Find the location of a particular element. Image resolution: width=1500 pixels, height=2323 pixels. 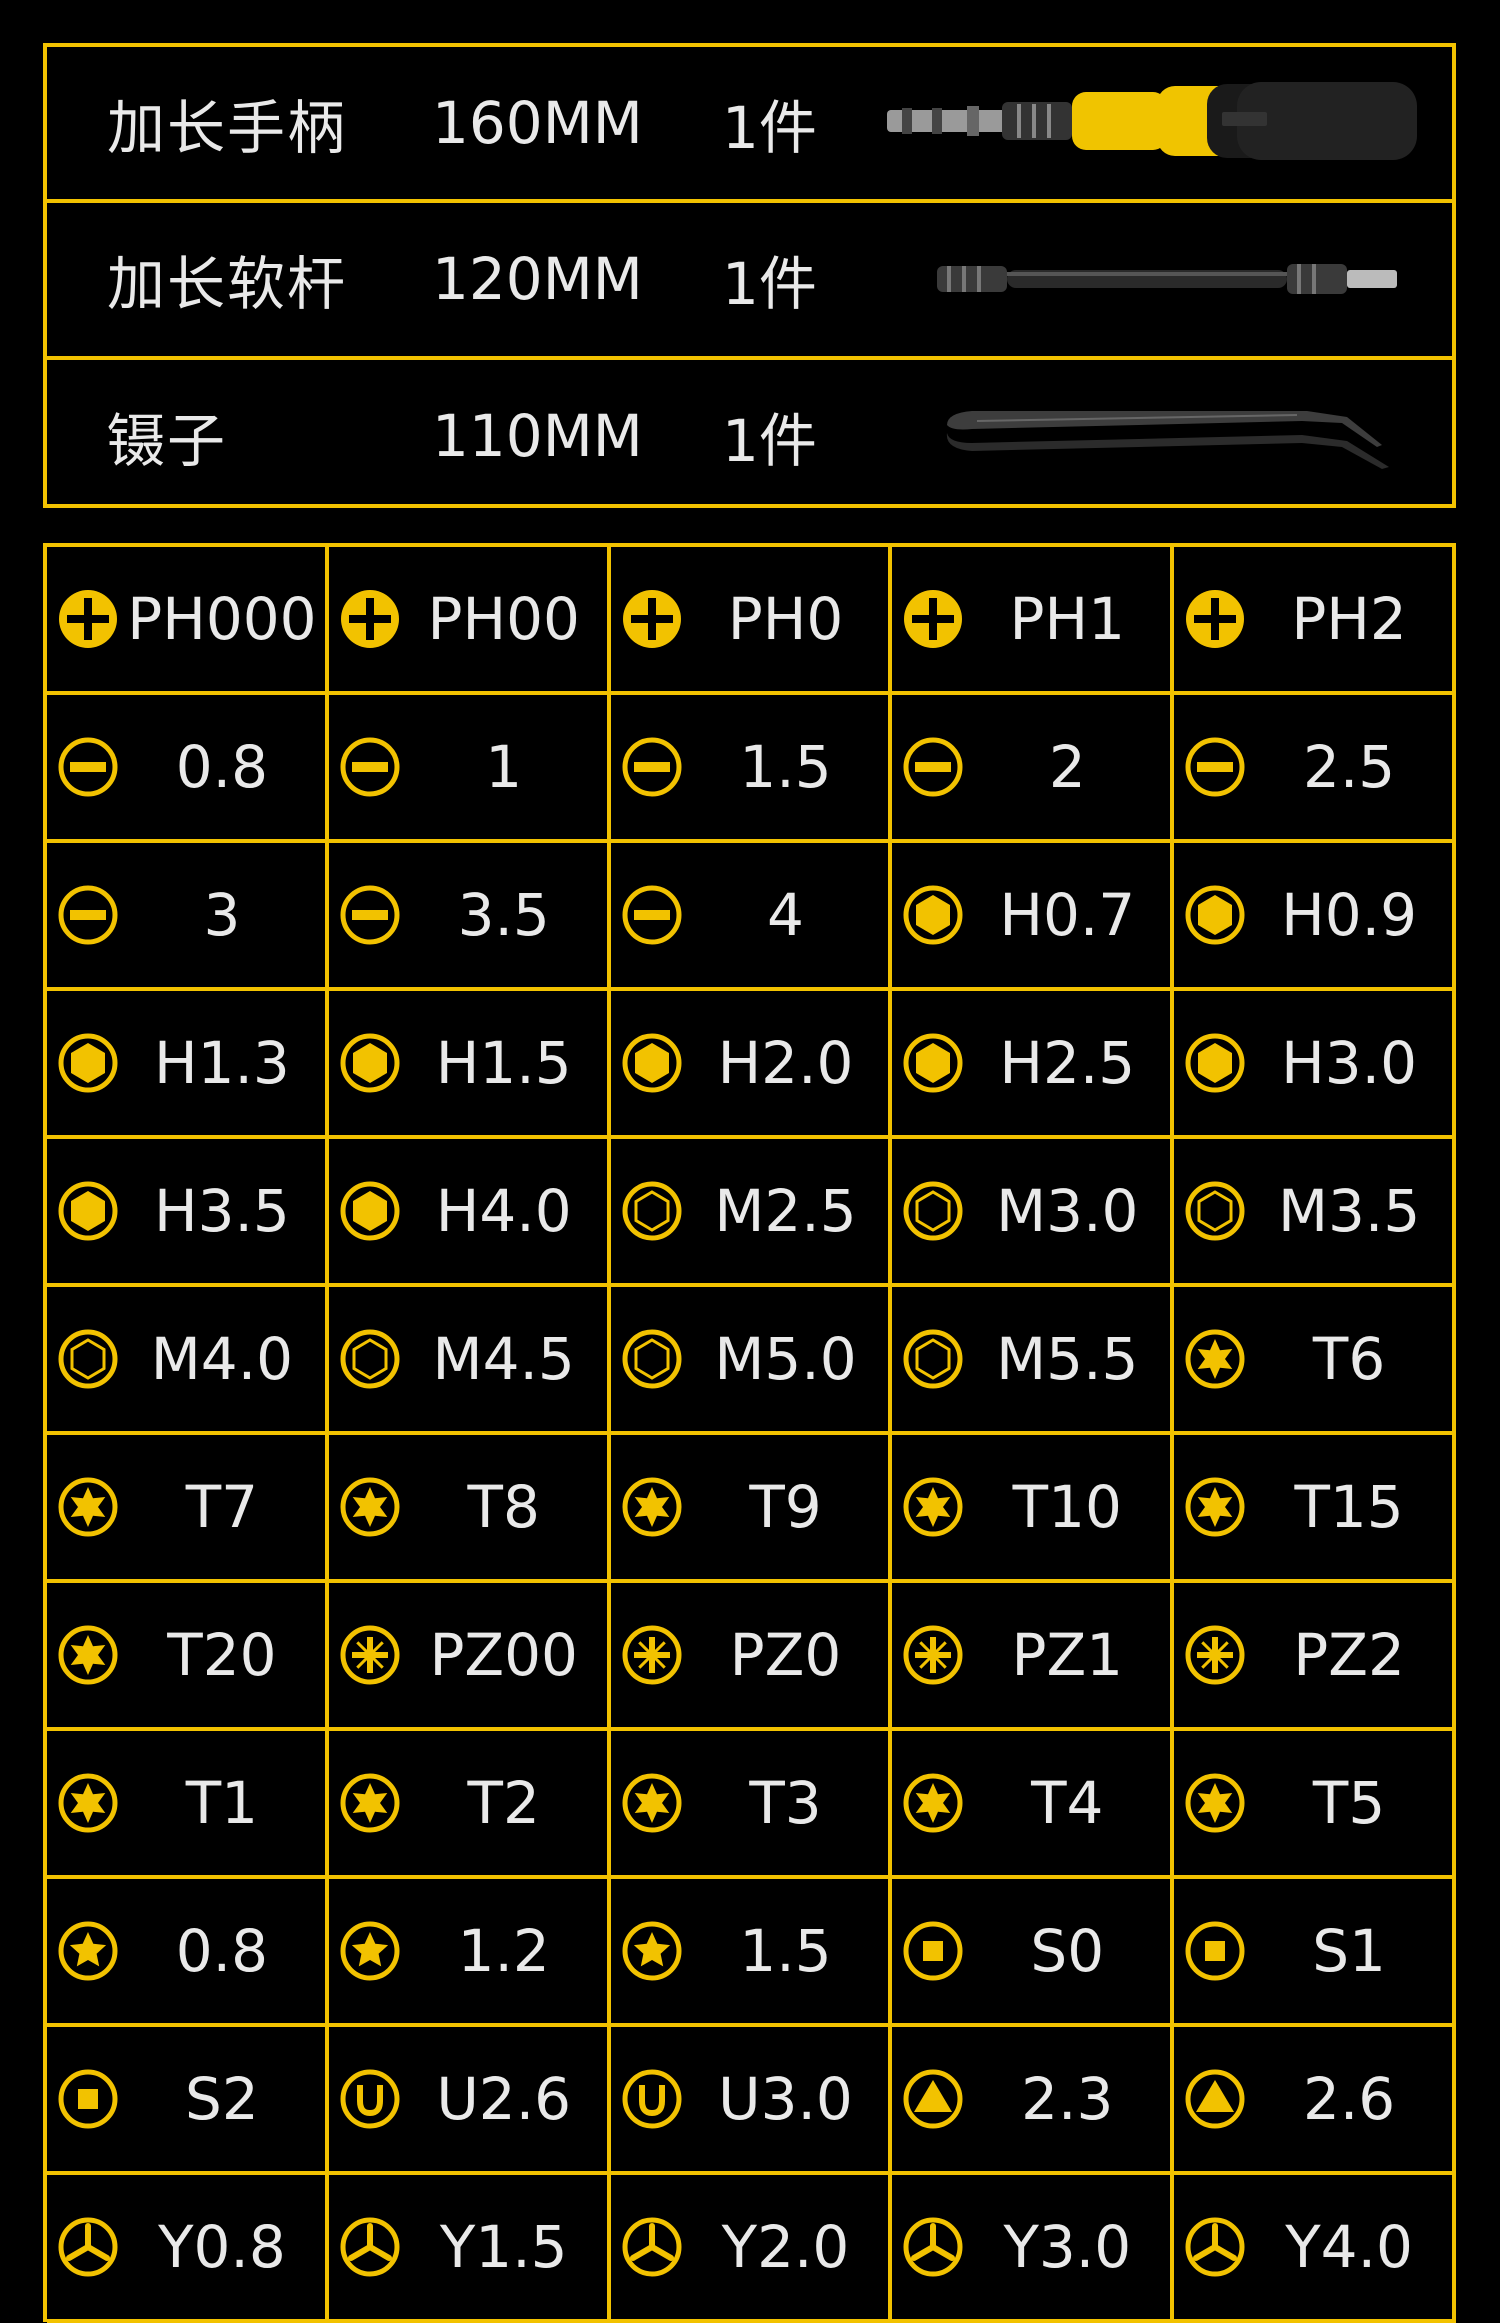

bit-label: T5 is located at coordinates (1349, 1803).